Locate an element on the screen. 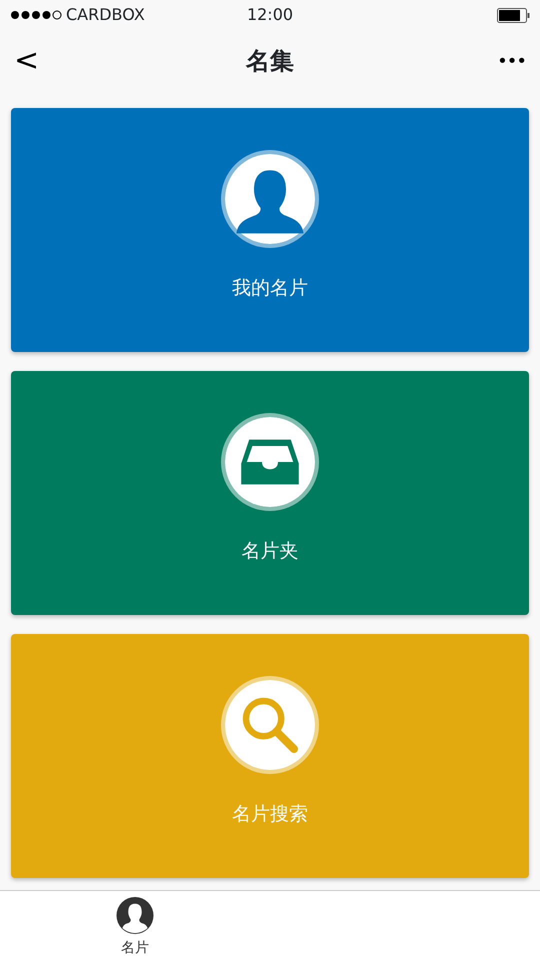 The height and width of the screenshot is (960, 540). page-title: 名集 is located at coordinates (270, 61).